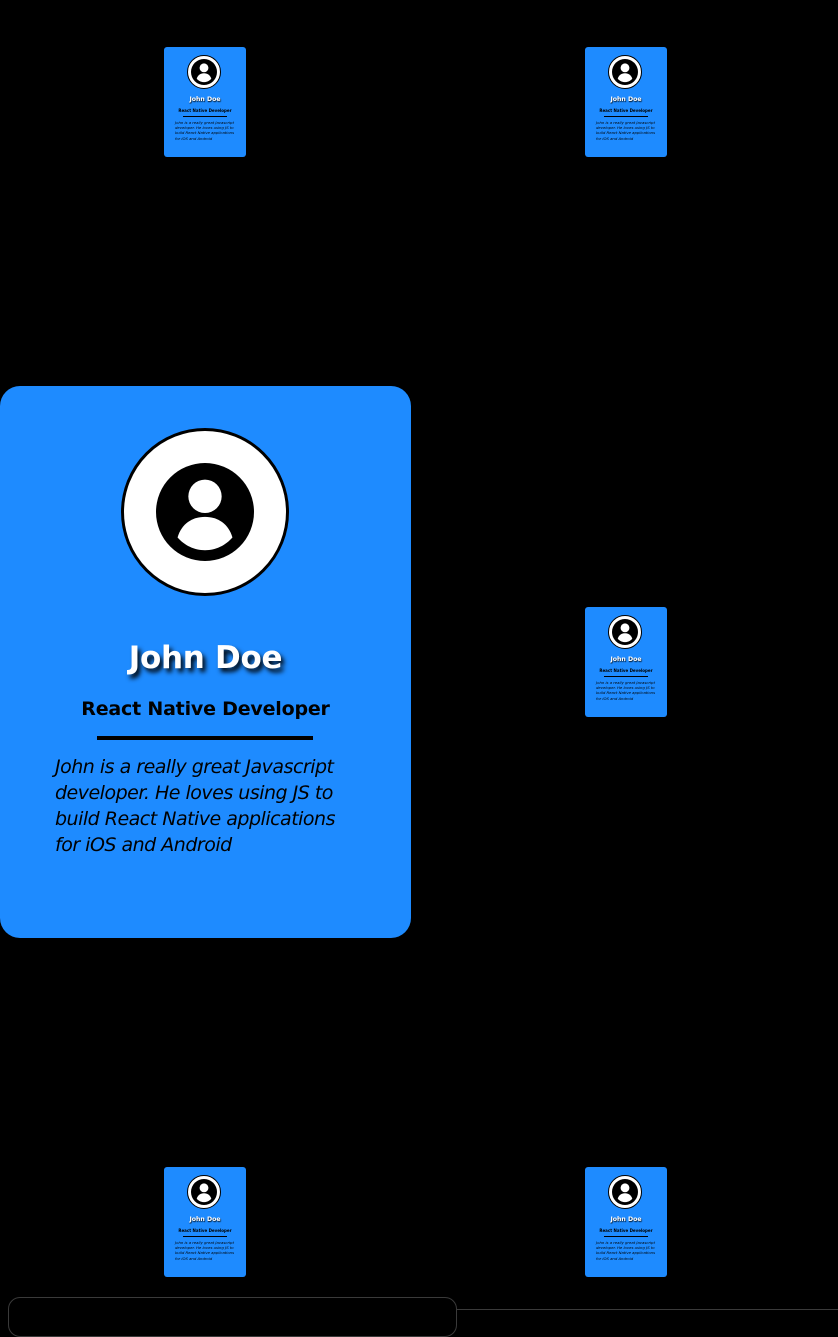  What do you see at coordinates (647, 1309) in the screenshot?
I see `bottom-divider-line` at bounding box center [647, 1309].